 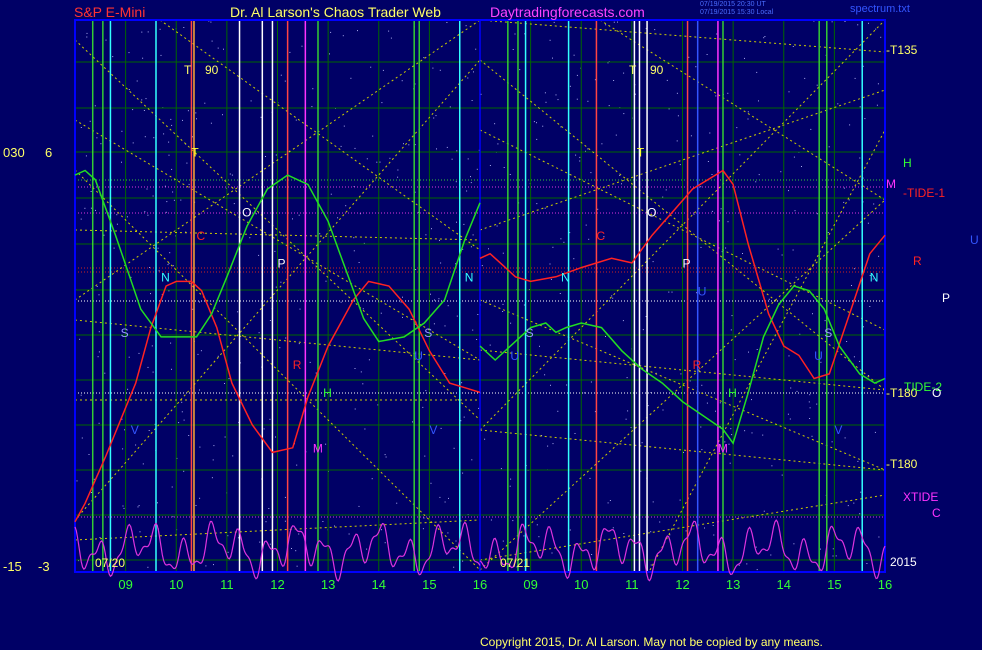 What do you see at coordinates (885, 584) in the screenshot?
I see `x-tick-label: 16` at bounding box center [885, 584].